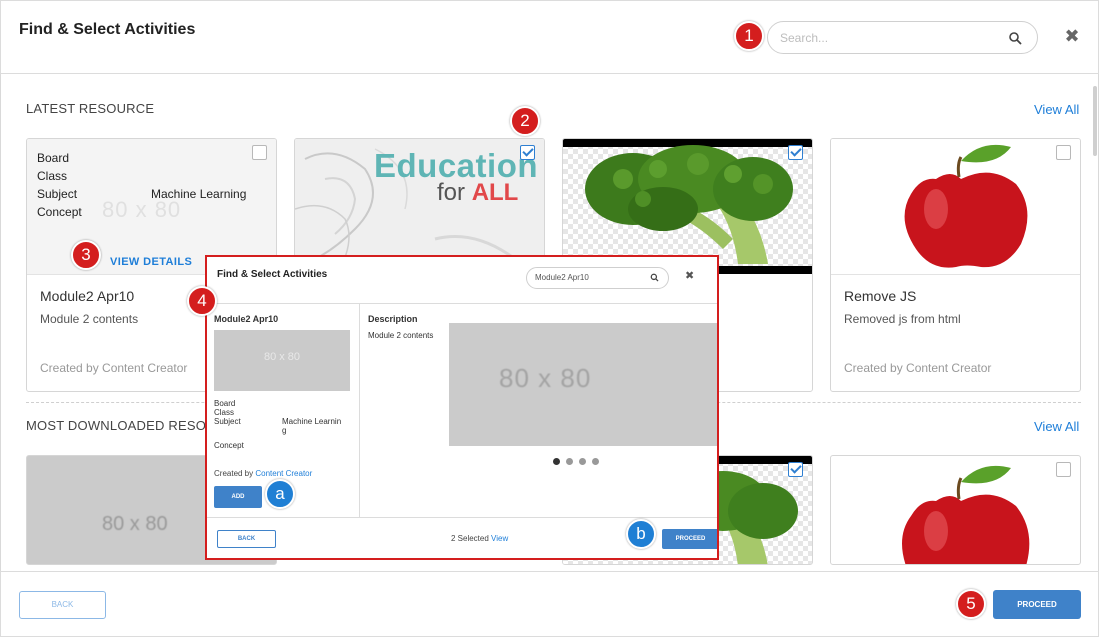  I want to click on downloaded-card-apple, so click(955, 510).